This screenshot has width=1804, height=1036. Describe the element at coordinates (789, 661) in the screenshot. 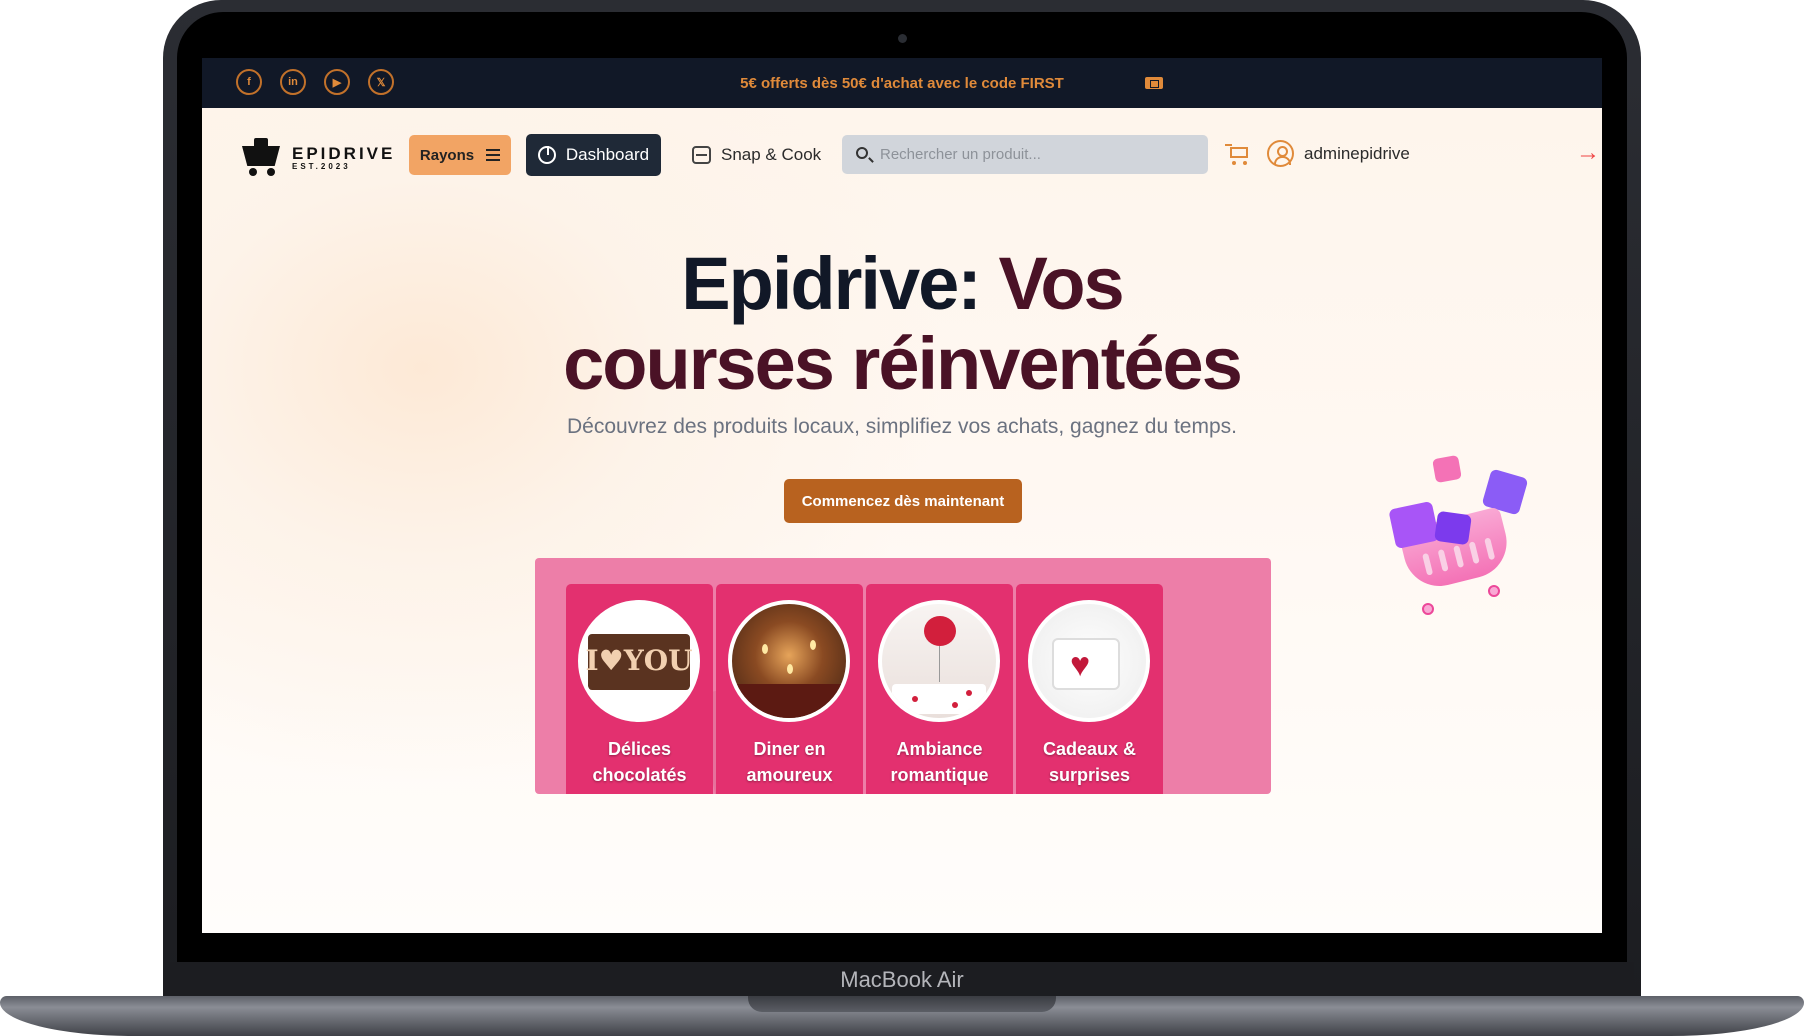

I see `dinner-image` at that location.